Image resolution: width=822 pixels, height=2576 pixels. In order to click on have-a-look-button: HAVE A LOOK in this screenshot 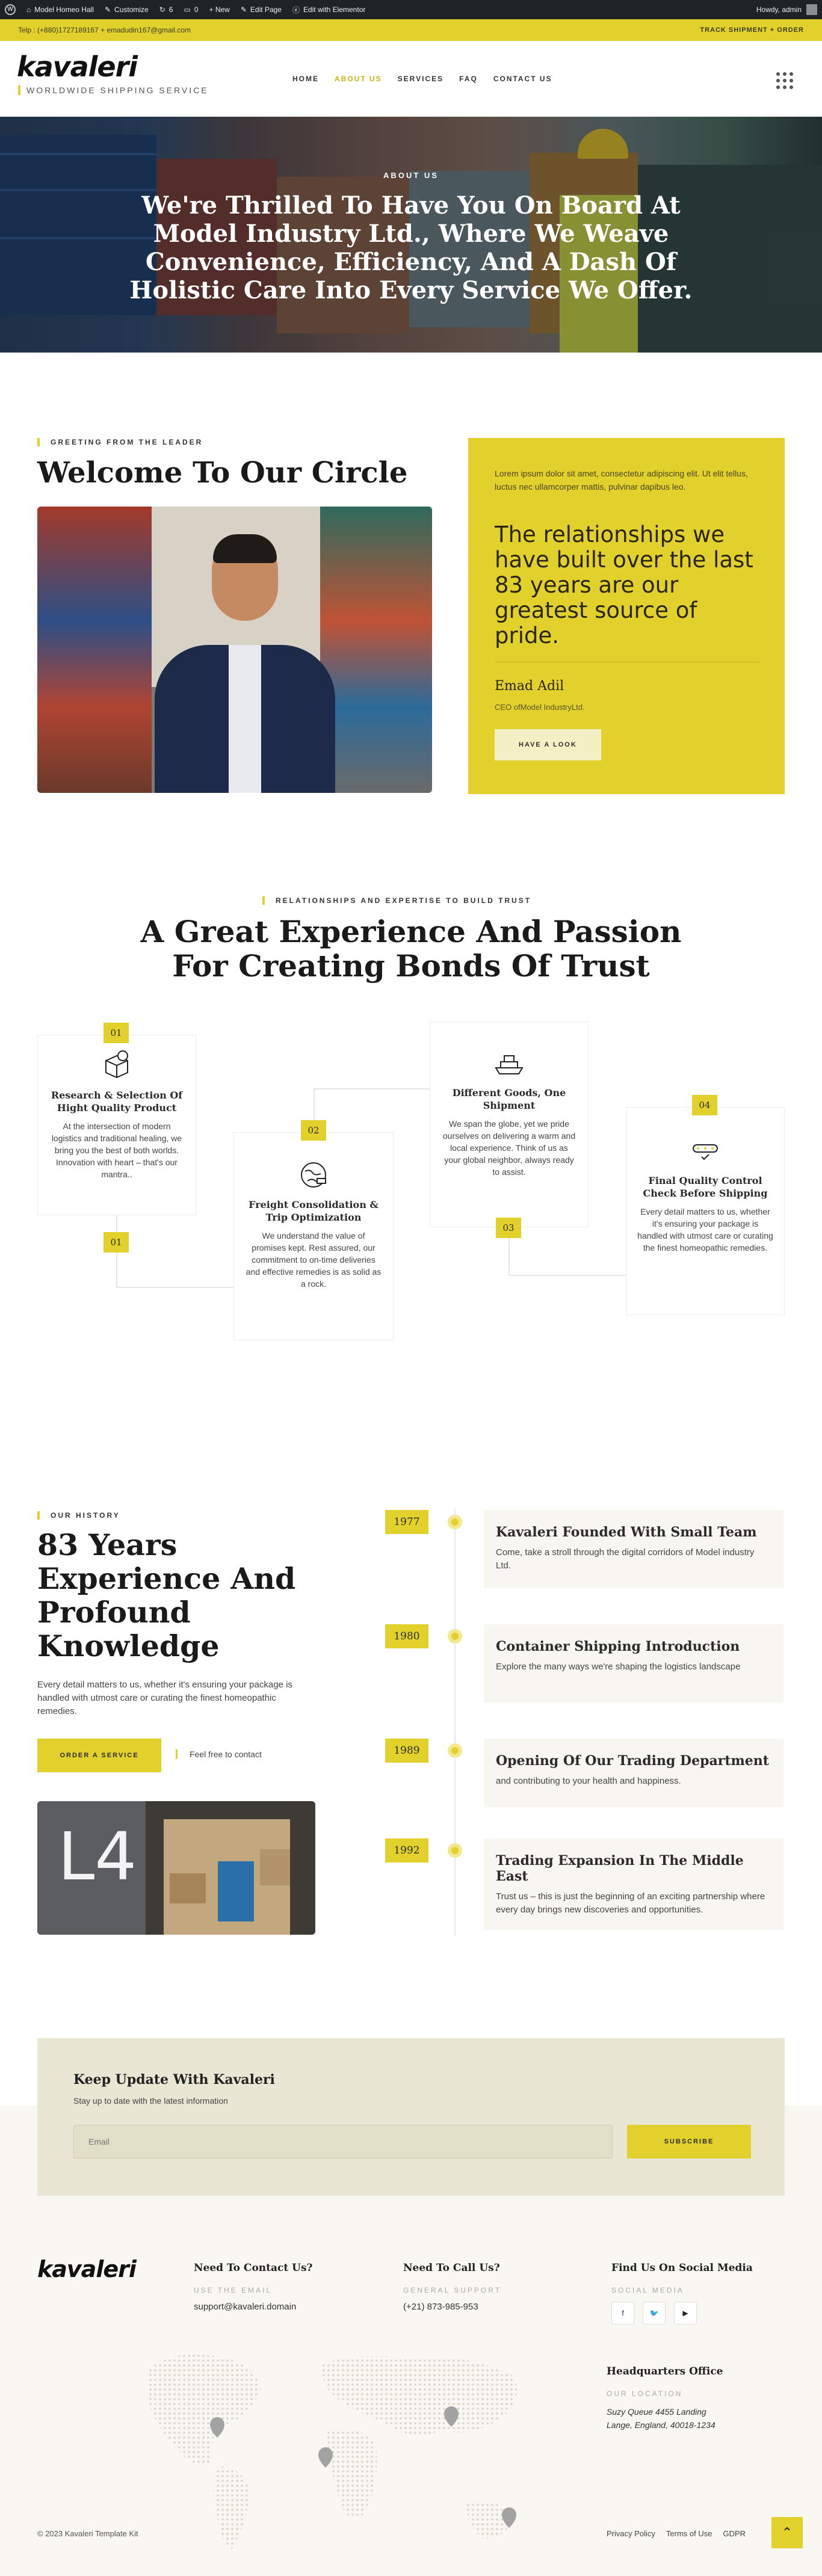, I will do `click(548, 744)`.